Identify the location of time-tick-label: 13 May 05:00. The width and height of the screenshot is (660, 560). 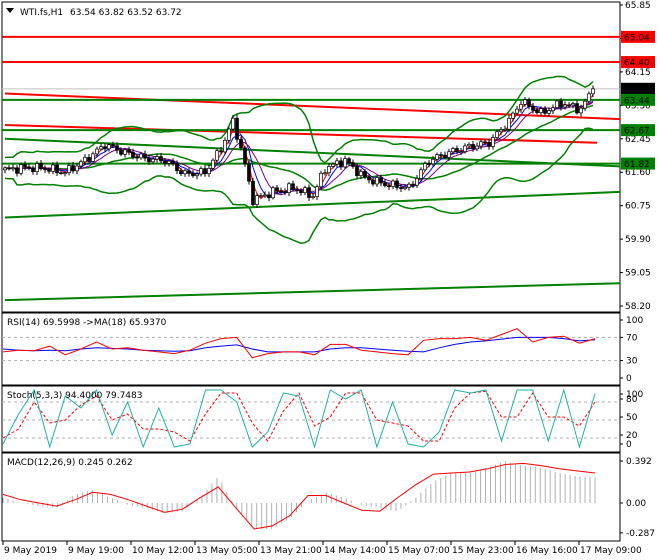
(227, 551).